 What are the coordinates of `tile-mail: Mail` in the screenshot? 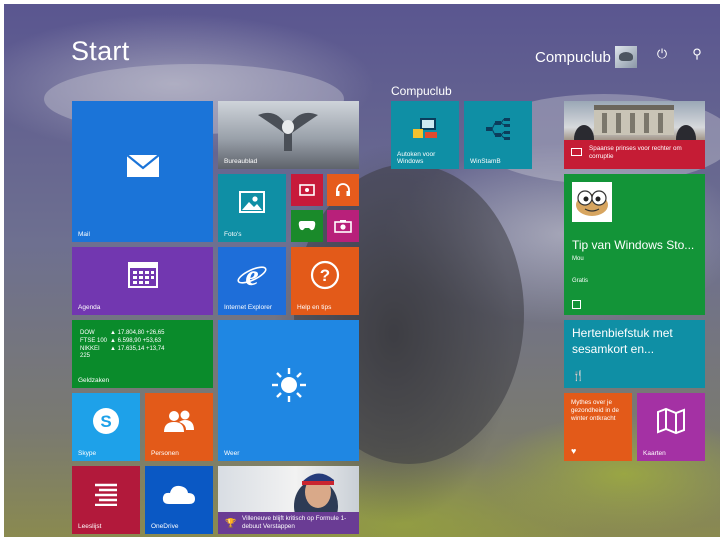 It's located at (142, 171).